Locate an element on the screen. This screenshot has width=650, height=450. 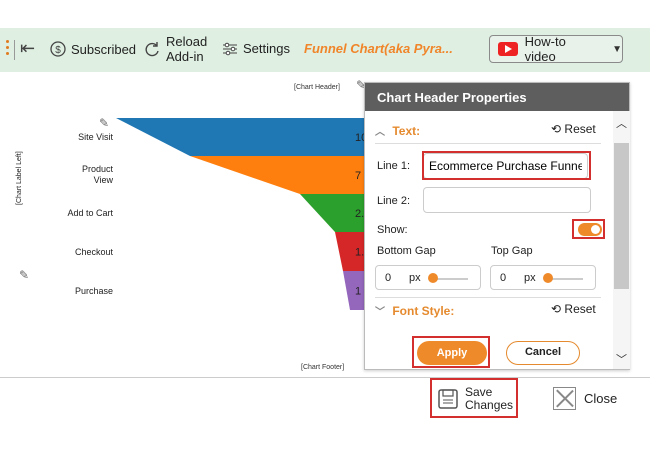
funnel-value-label: 1 is located at coordinates (358, 292).